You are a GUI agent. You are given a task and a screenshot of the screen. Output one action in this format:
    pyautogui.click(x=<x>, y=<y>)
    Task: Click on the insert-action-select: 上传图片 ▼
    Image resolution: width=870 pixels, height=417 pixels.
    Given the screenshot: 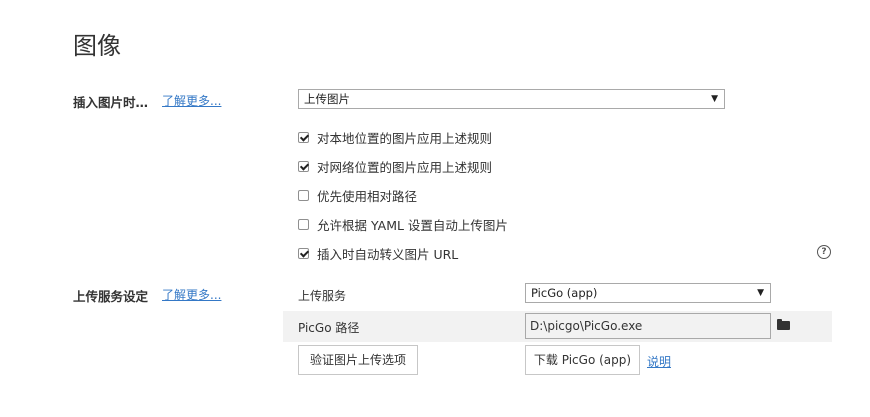 What is the action you would take?
    pyautogui.click(x=511, y=99)
    